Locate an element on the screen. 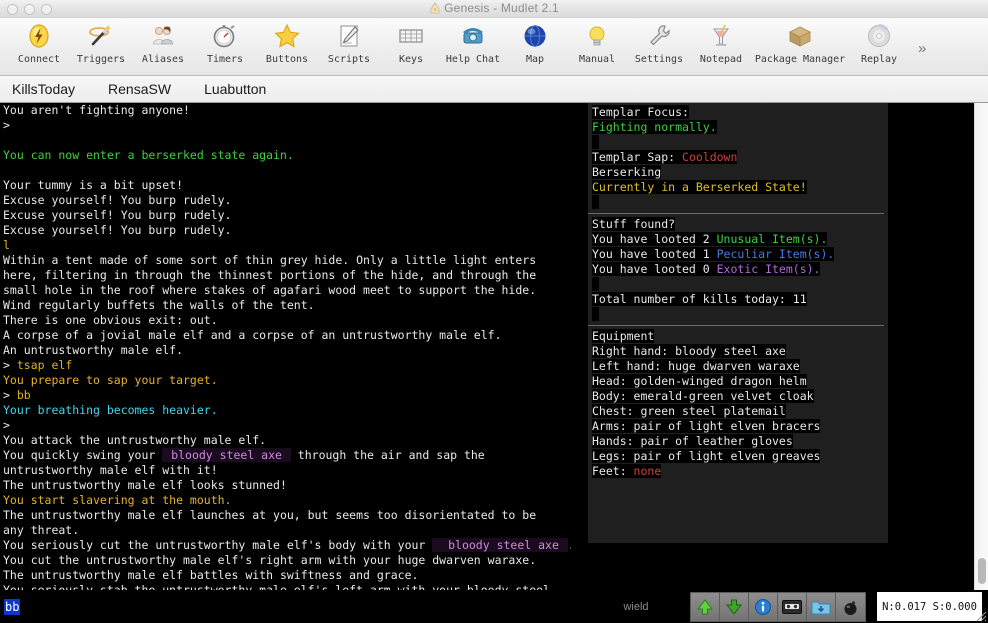 This screenshot has height=623, width=988. toolbar-button-manual: Manual is located at coordinates (597, 46).